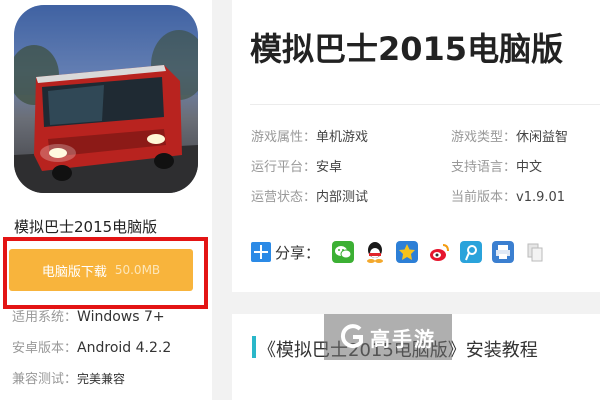 The width and height of the screenshot is (600, 400). I want to click on bus-app-icon, so click(106, 99).